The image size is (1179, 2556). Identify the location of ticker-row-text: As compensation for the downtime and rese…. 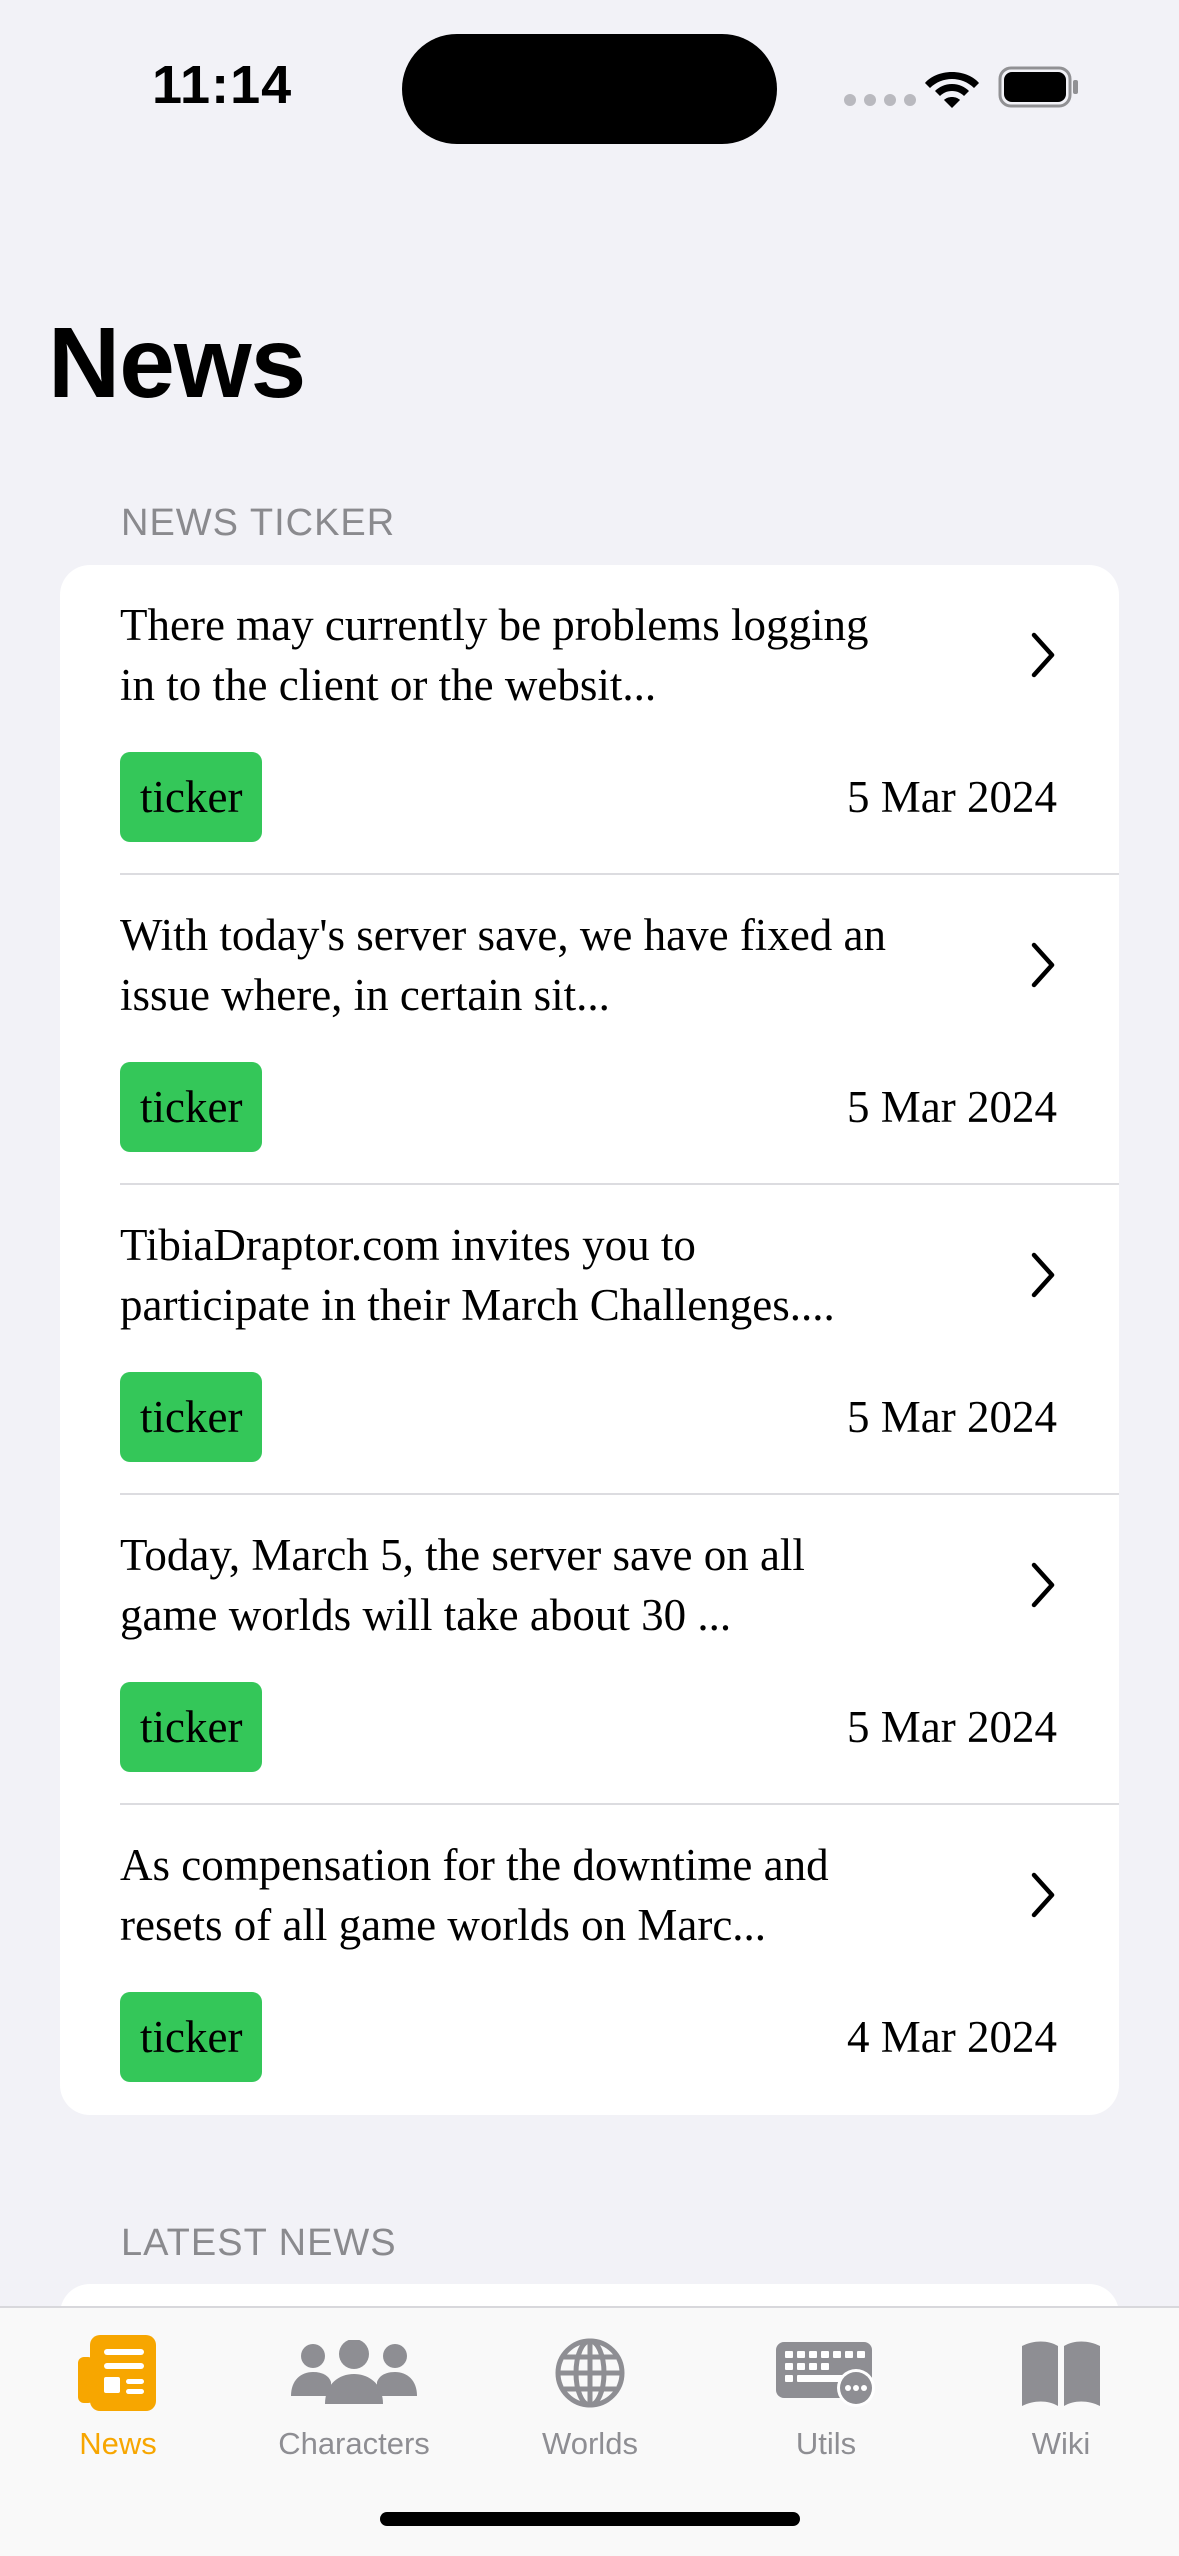
(474, 1895).